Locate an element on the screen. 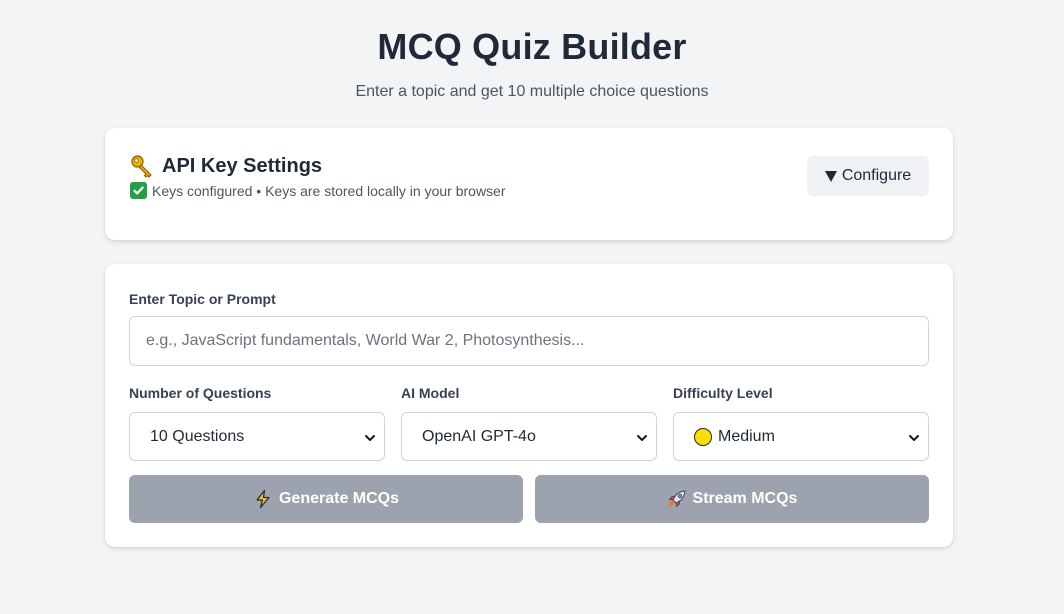  yellow-circle-icon is located at coordinates (703, 436).